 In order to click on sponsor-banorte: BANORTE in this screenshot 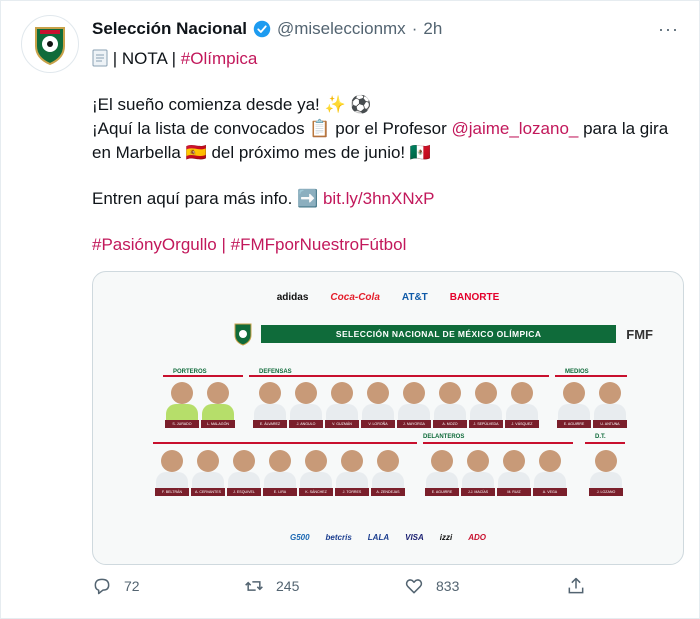, I will do `click(474, 297)`.